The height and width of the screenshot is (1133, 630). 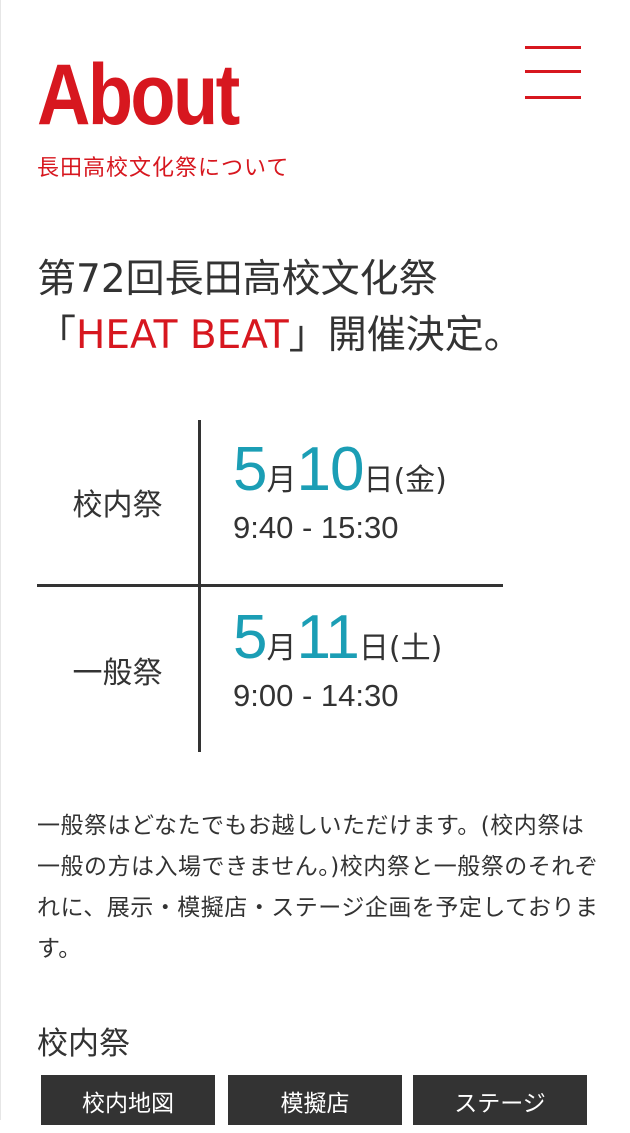 I want to click on hamburger-menu-icon, so click(x=553, y=73).